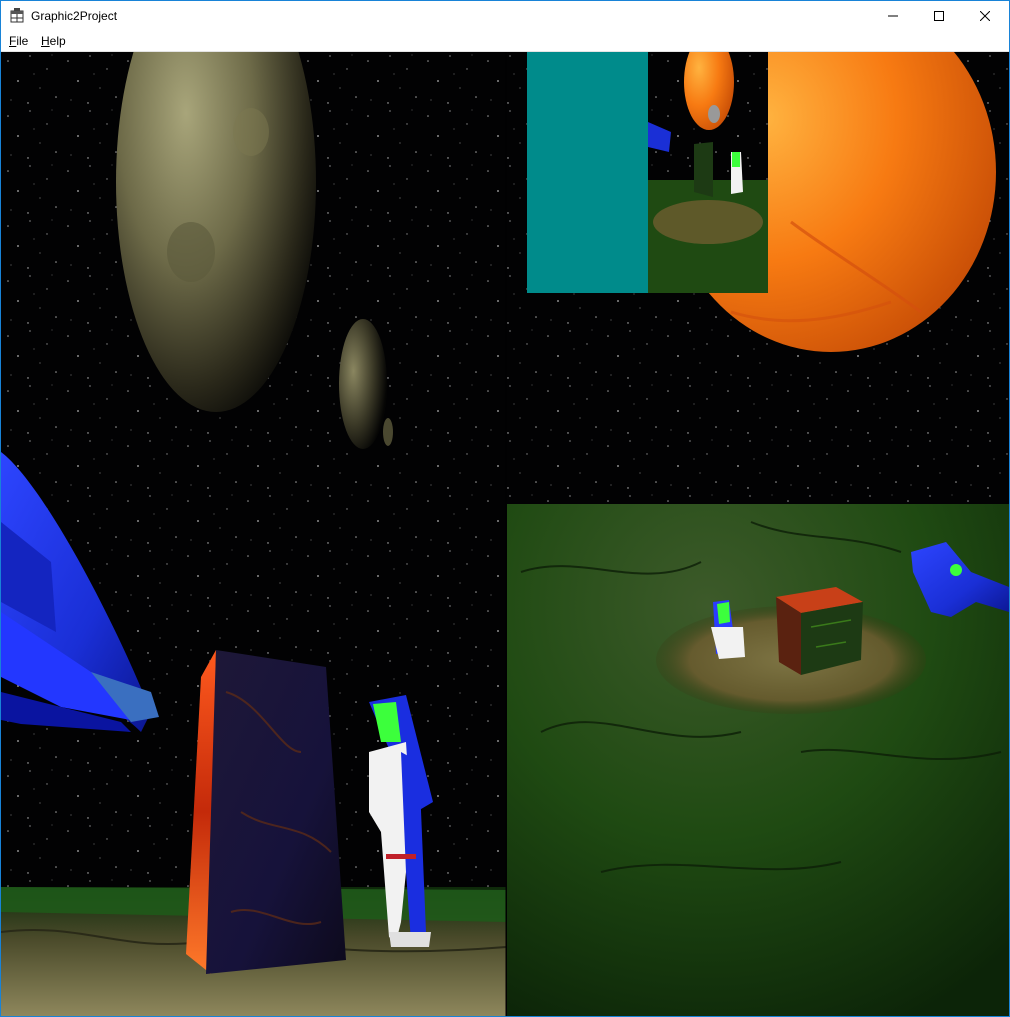  Describe the element at coordinates (17, 15) in the screenshot. I see `app-window-icon` at that location.